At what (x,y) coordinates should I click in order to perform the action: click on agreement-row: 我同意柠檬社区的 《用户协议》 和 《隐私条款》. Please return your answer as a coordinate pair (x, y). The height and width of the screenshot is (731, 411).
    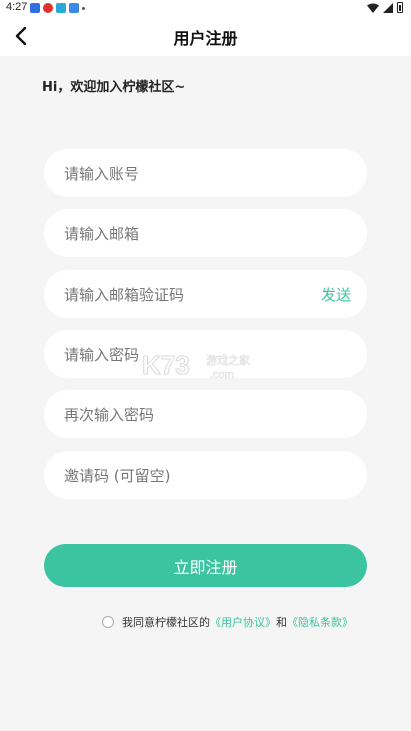
    Looking at the image, I should click on (227, 622).